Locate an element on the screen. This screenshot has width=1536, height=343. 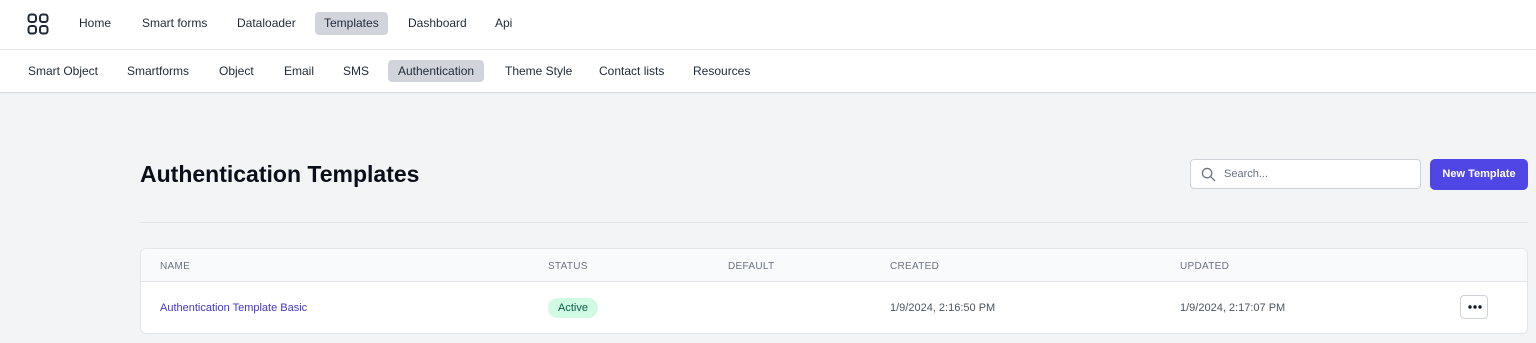
created-cell: 1/9/2024, 2:16:50 PM is located at coordinates (943, 308).